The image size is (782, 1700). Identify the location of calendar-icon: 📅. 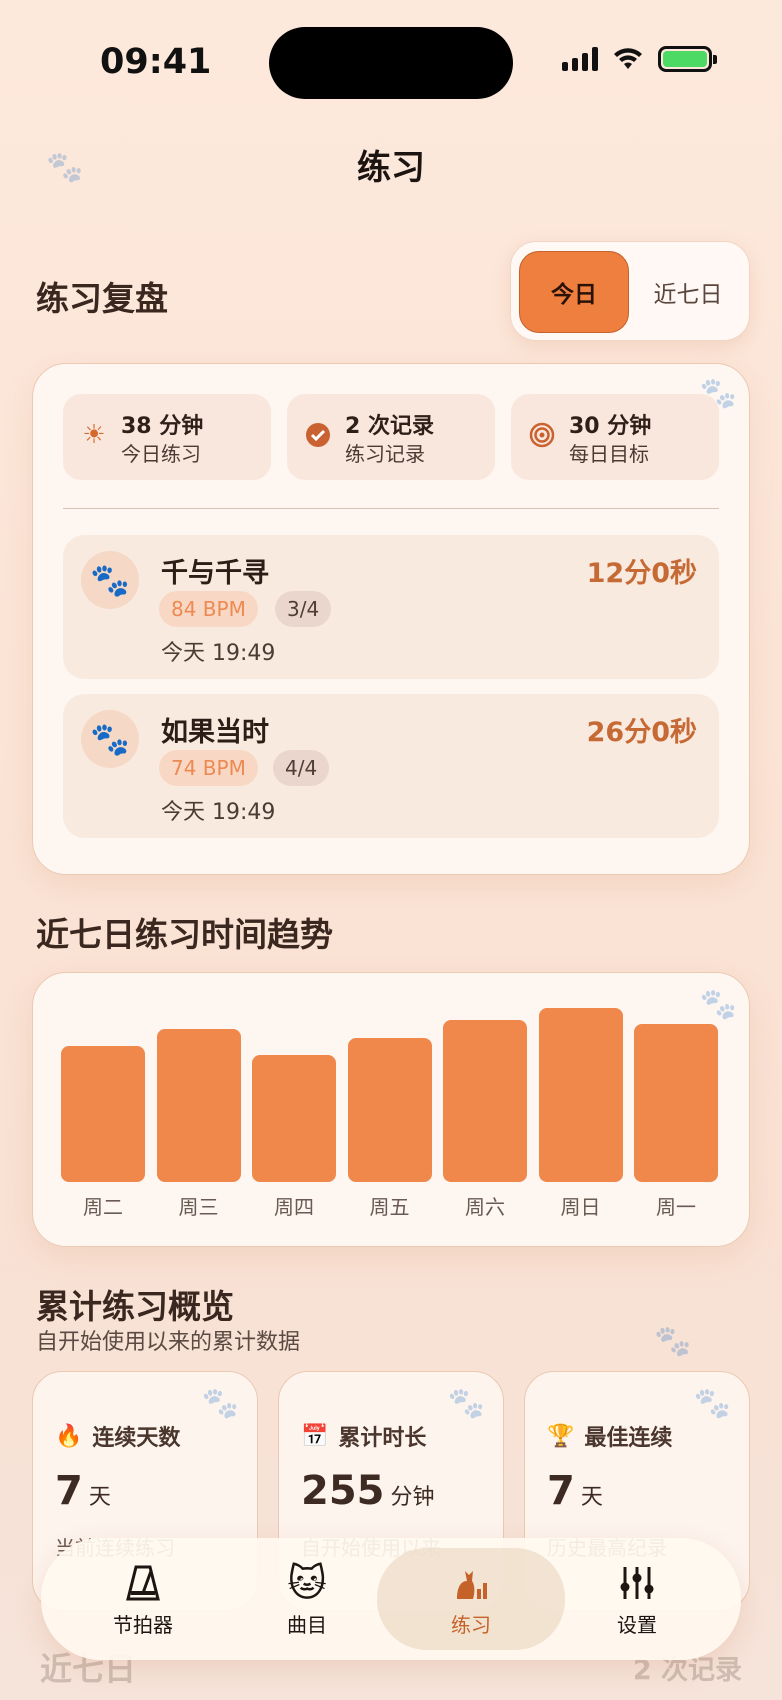
(315, 1436).